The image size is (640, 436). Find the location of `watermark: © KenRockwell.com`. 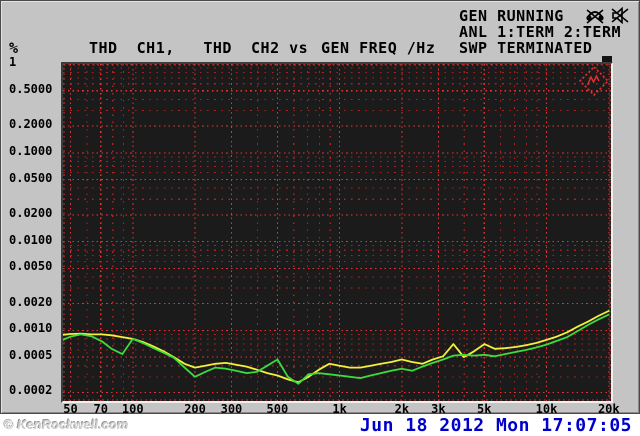

watermark: © KenRockwell.com is located at coordinates (66, 424).